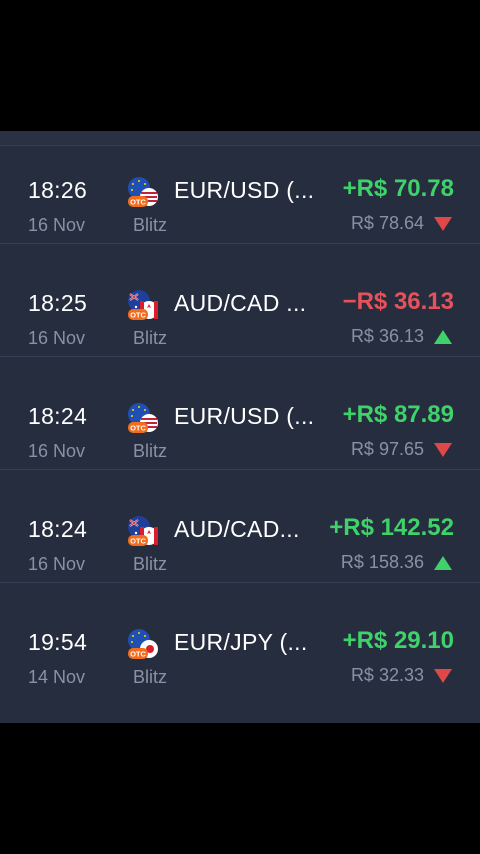 The height and width of the screenshot is (854, 480). Describe the element at coordinates (387, 675) in the screenshot. I see `trade-amount: R$ 32.33` at that location.